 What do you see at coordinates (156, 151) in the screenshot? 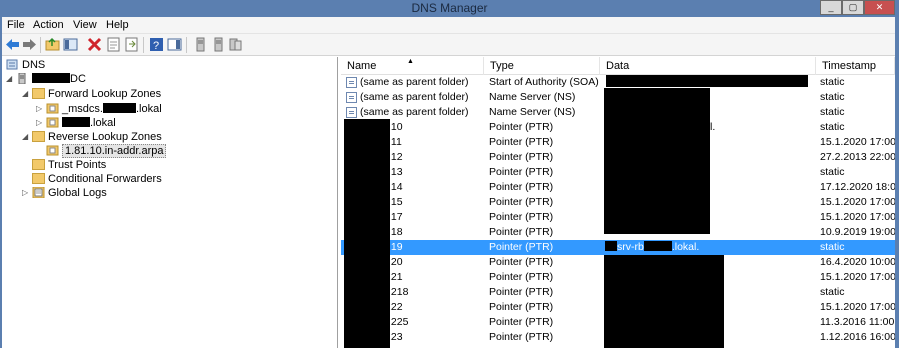
I see `tree-node-reverse-zone: 1.81.10.in-addr.arpa` at bounding box center [156, 151].